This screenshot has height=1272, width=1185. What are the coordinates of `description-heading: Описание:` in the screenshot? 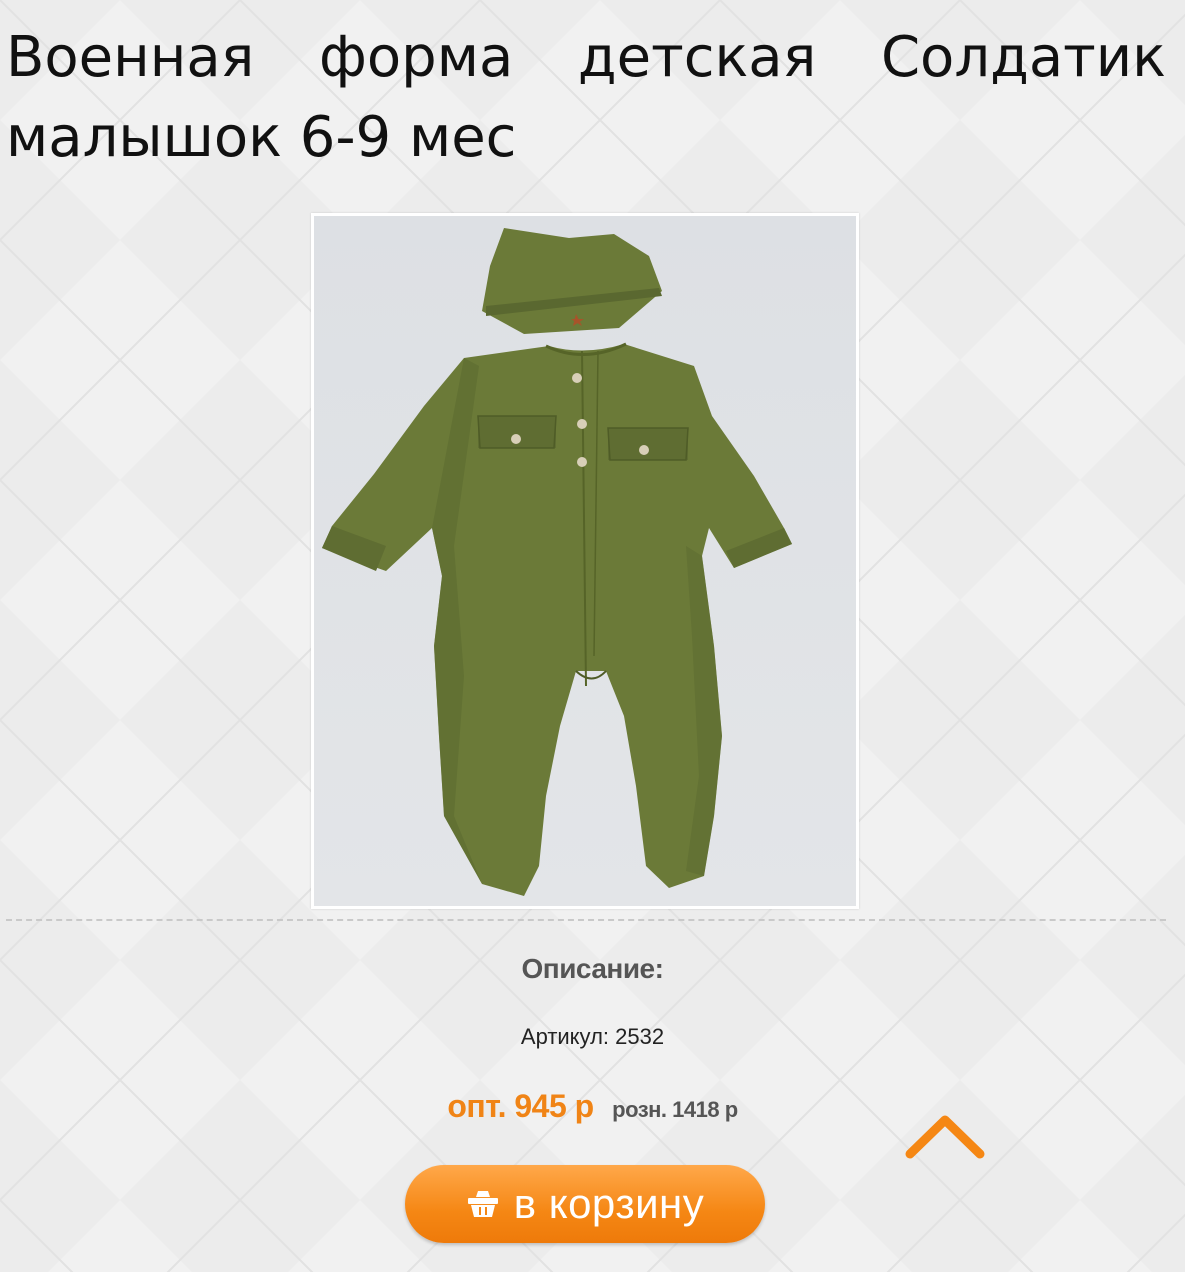 It's located at (592, 968).